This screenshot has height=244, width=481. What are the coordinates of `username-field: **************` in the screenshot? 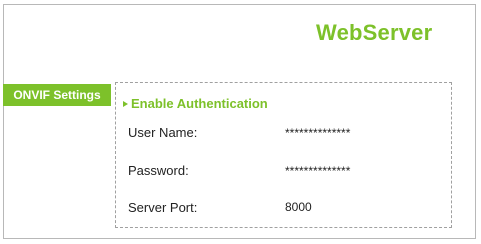 It's located at (317, 133).